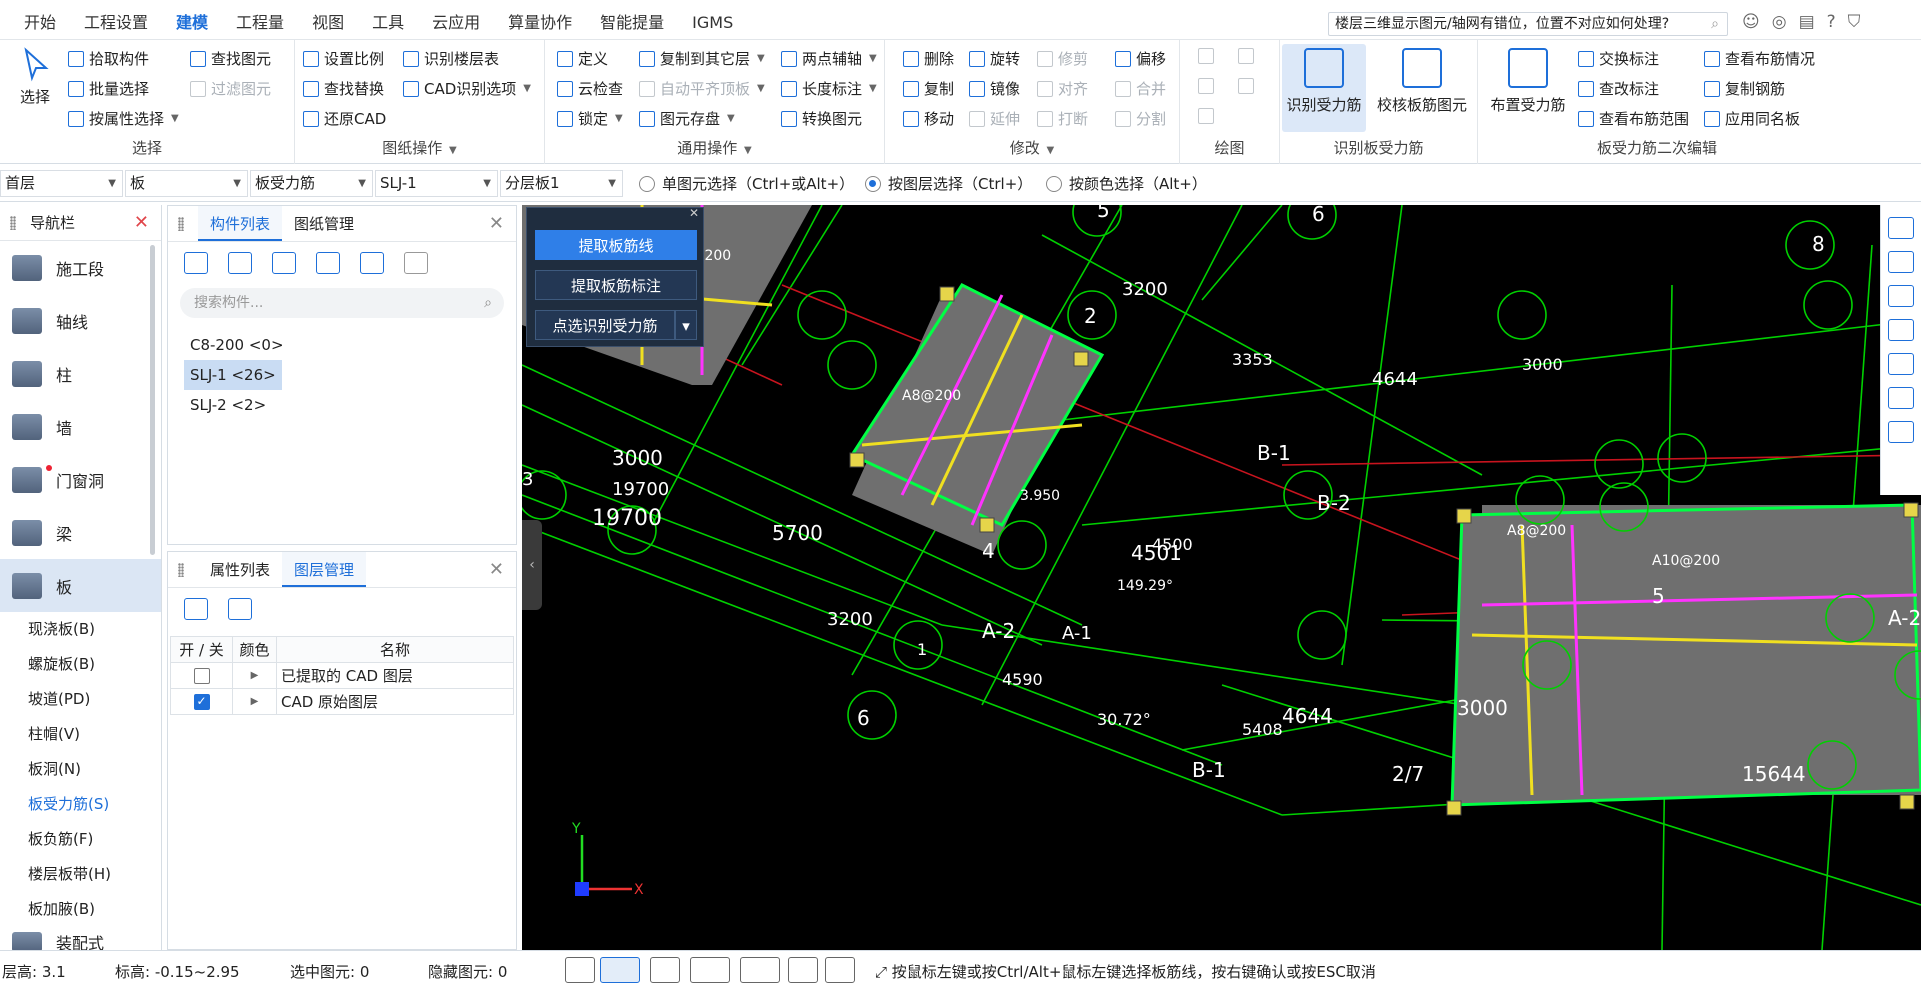  What do you see at coordinates (1901, 228) in the screenshot?
I see `orbit-icon` at bounding box center [1901, 228].